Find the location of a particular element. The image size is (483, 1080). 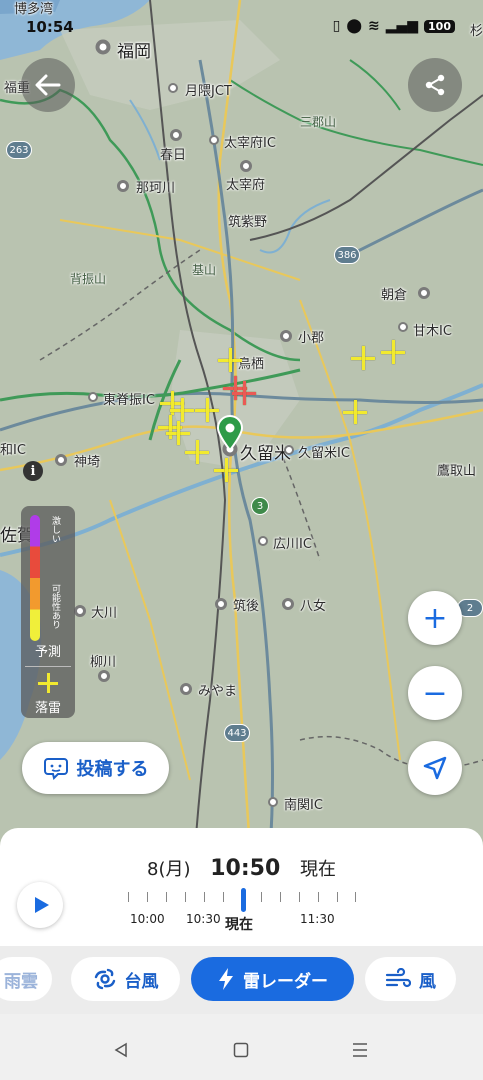

timeline-current: 8(月) 10:50 現在 is located at coordinates (241, 868).